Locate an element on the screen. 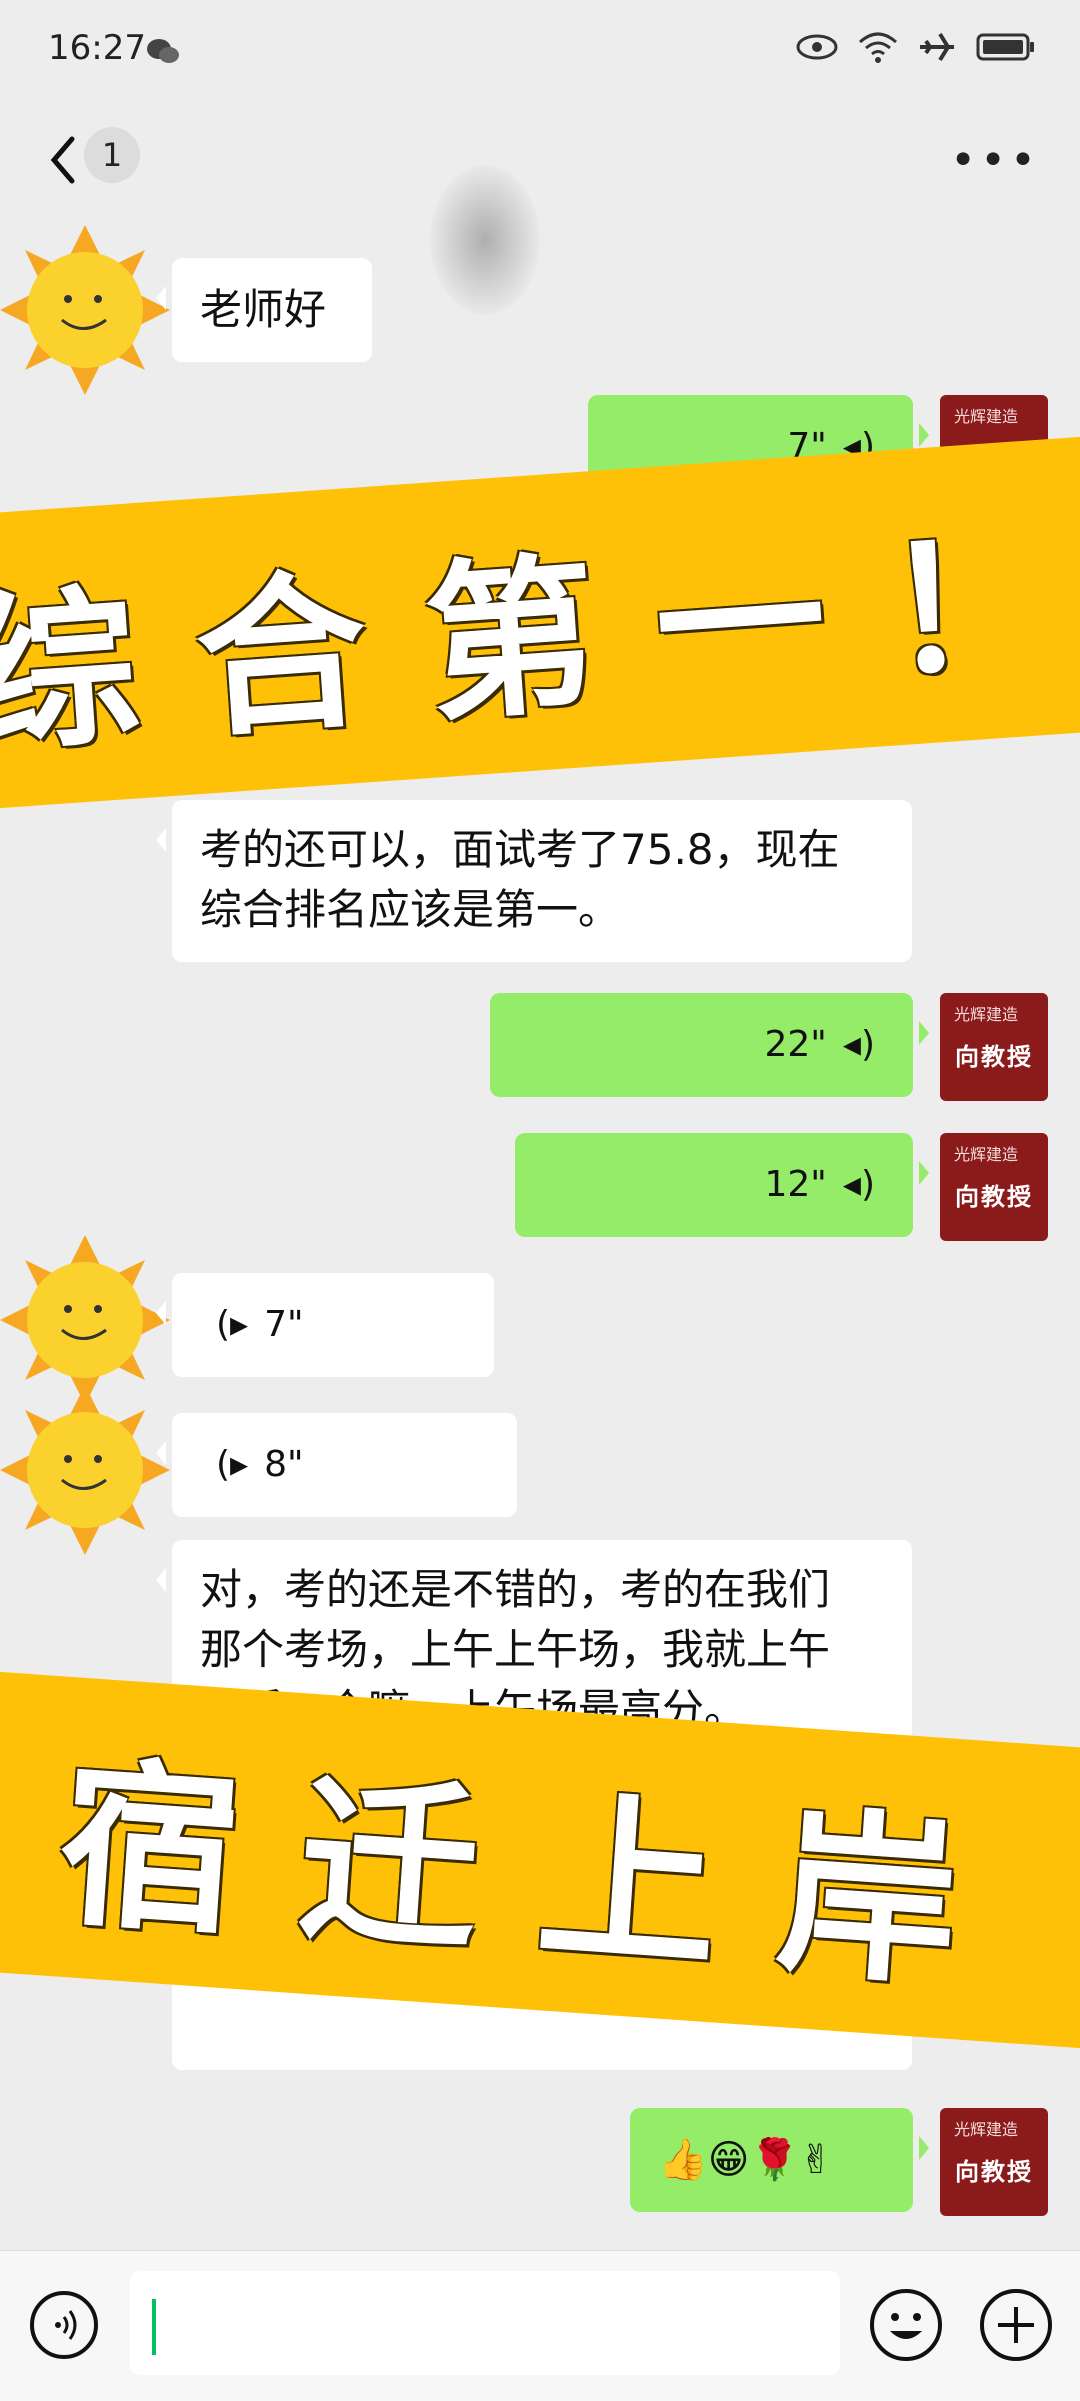  unread-count-badge: 1 is located at coordinates (112, 155).